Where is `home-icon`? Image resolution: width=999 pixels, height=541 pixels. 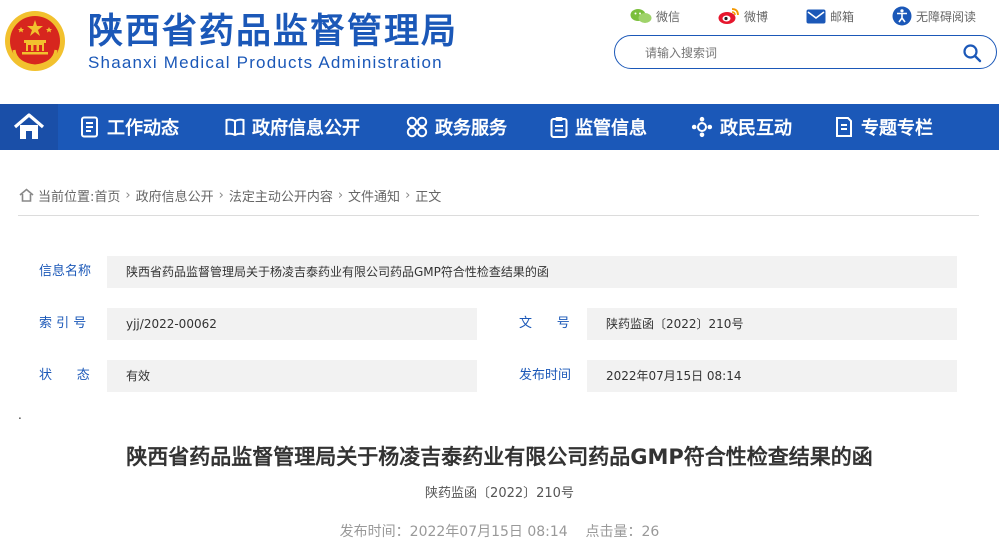 home-icon is located at coordinates (29, 126).